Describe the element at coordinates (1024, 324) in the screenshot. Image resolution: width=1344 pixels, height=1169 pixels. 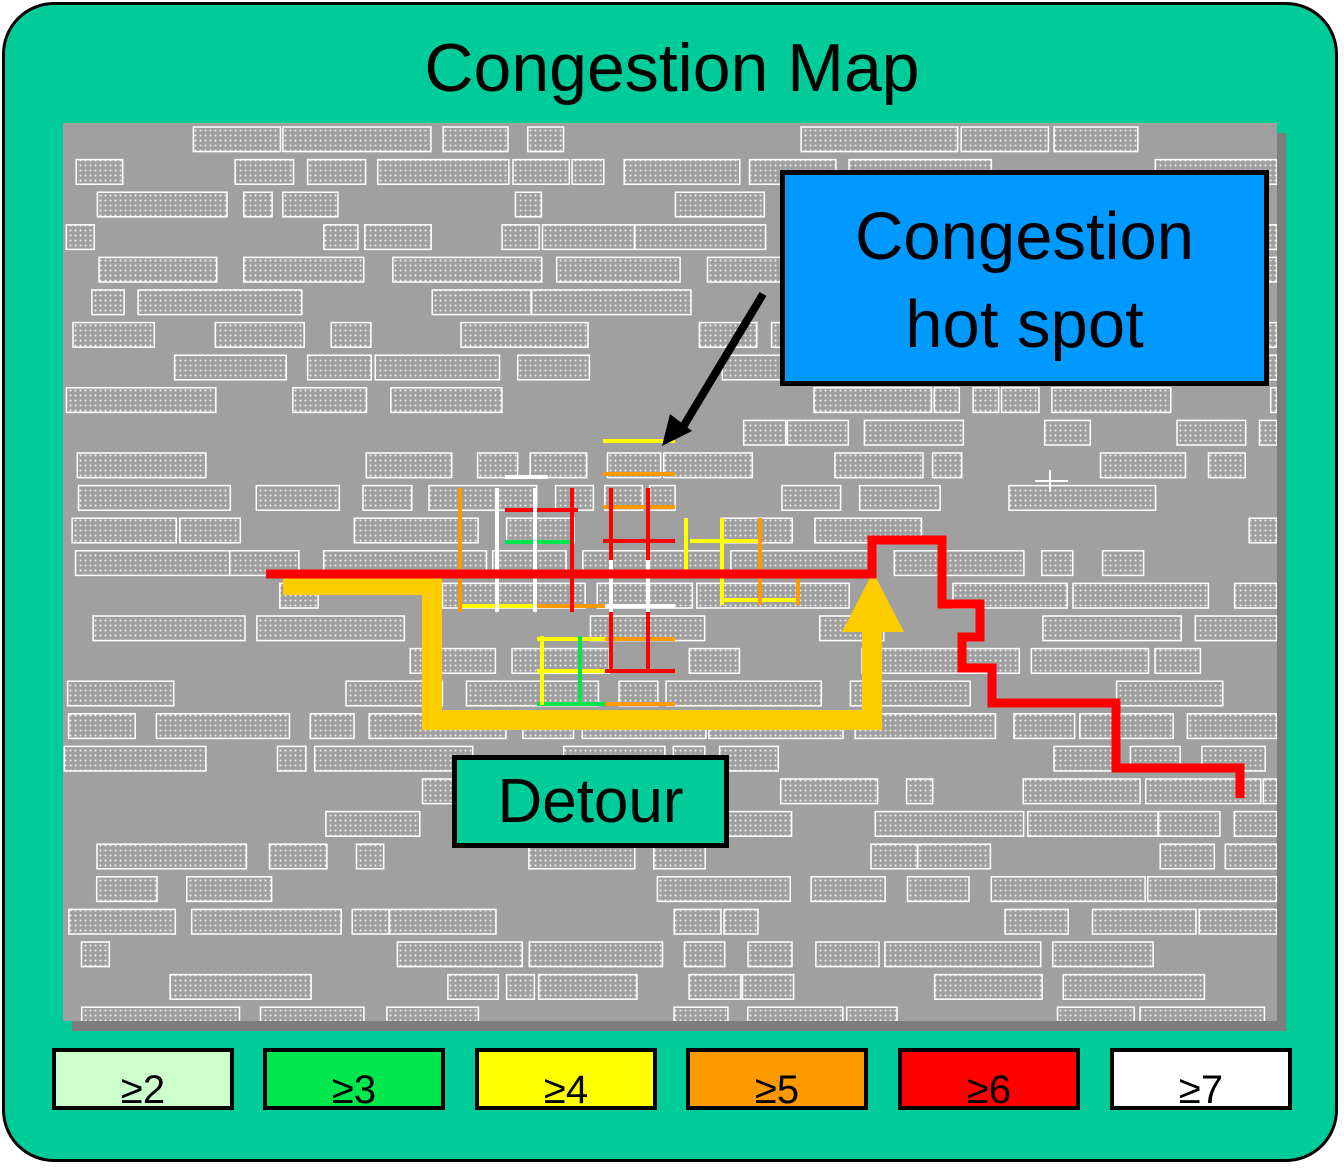
I see `callout-line-2: hot spot` at that location.